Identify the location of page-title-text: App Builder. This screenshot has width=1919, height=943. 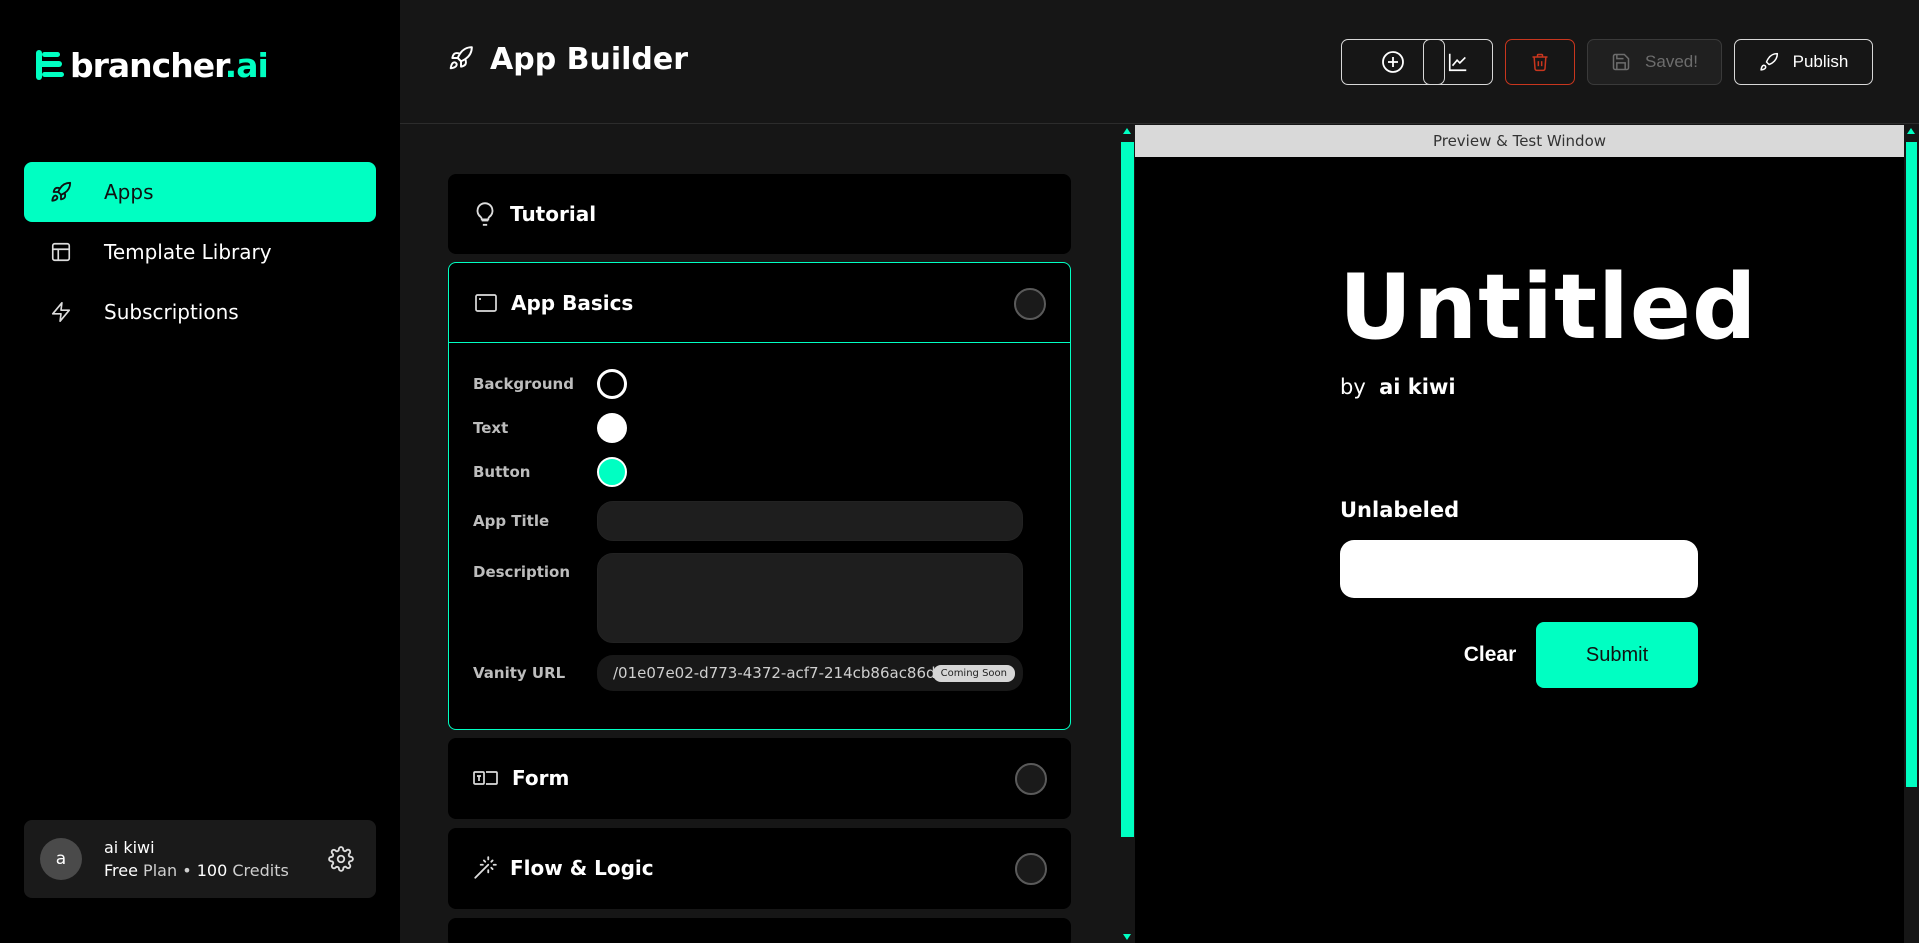
(589, 59).